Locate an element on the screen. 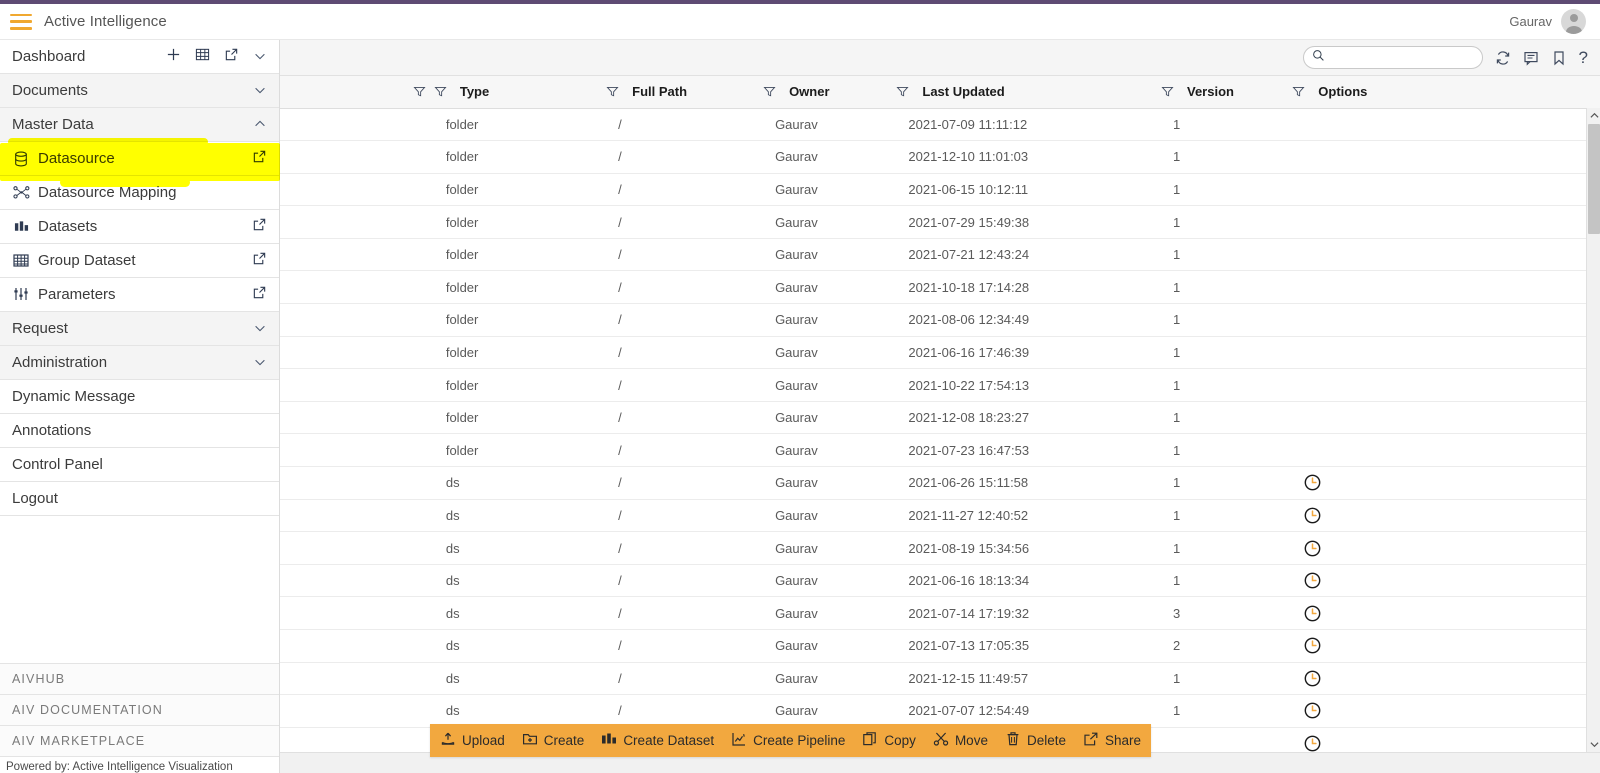 The width and height of the screenshot is (1600, 773). table-row: ds / Gaurav 2021-06-16 18:13:34 1 is located at coordinates (940, 581).